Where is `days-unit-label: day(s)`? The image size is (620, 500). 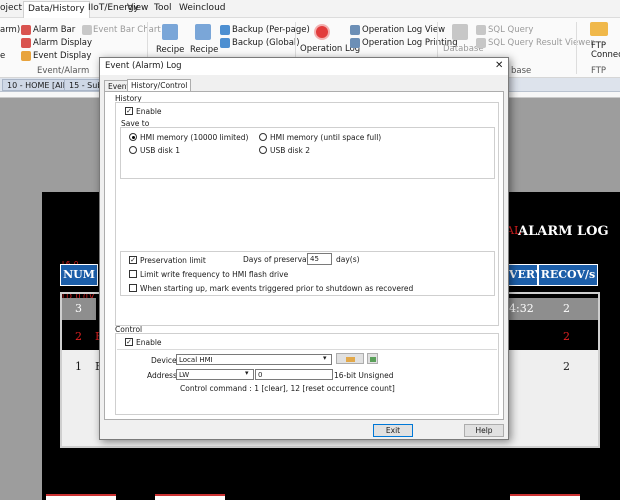 days-unit-label: day(s) is located at coordinates (348, 259).